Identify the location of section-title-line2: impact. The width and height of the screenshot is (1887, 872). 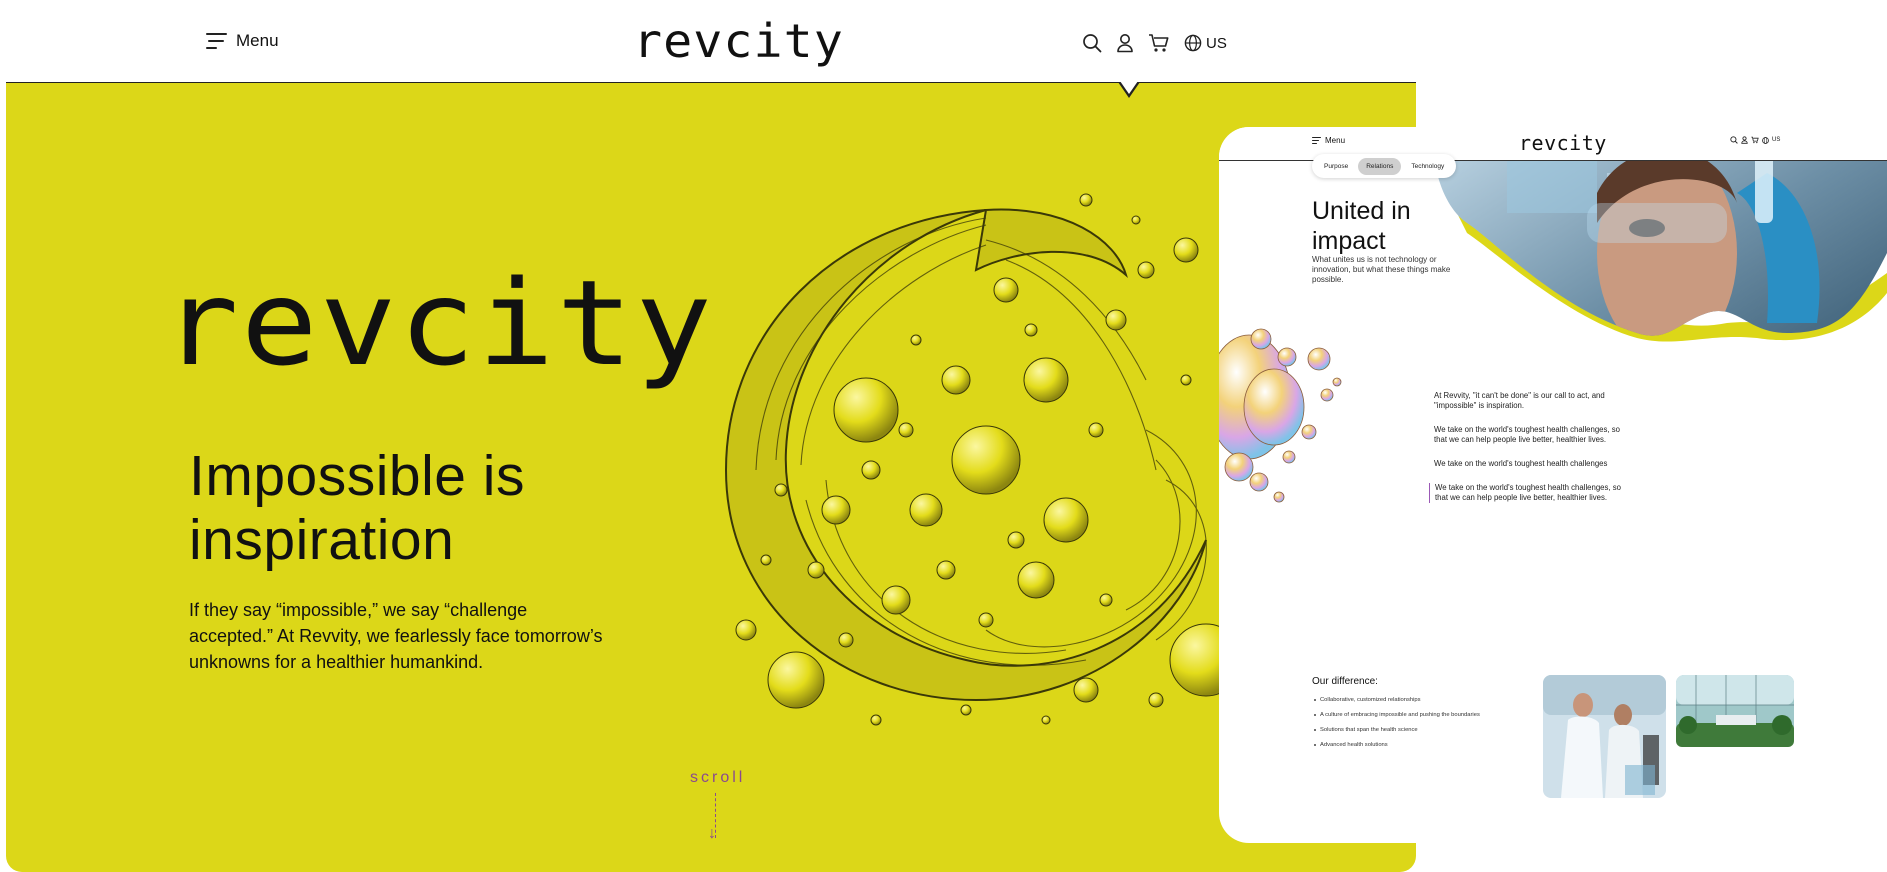
(1349, 241).